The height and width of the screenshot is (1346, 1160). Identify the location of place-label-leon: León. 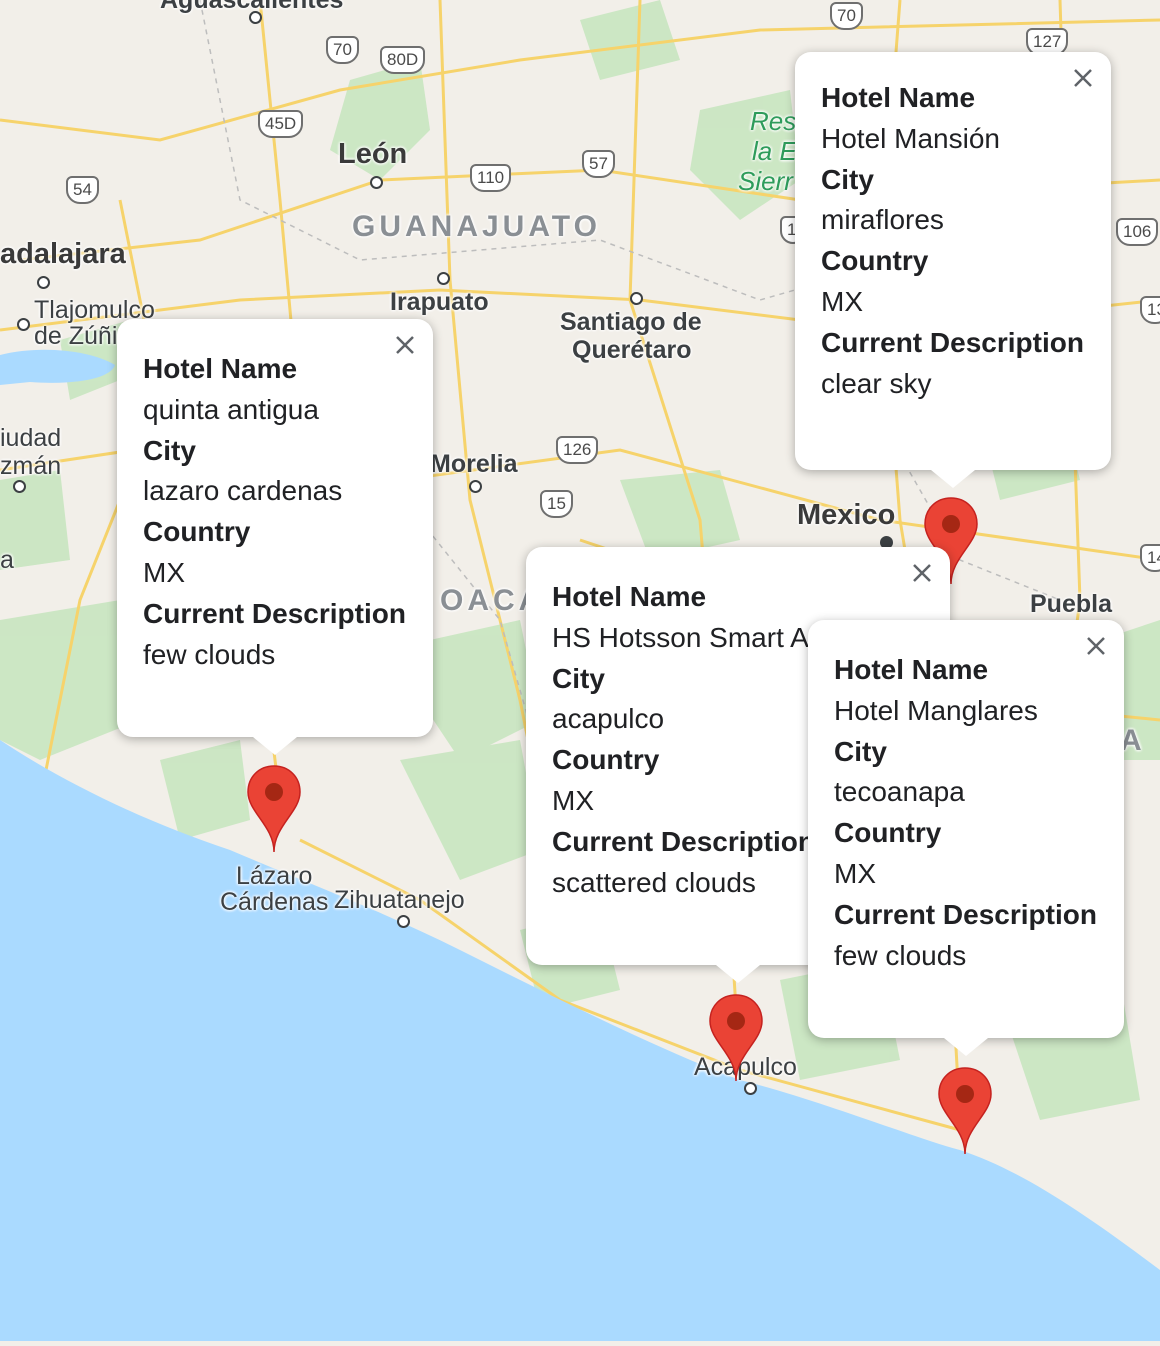
(373, 154).